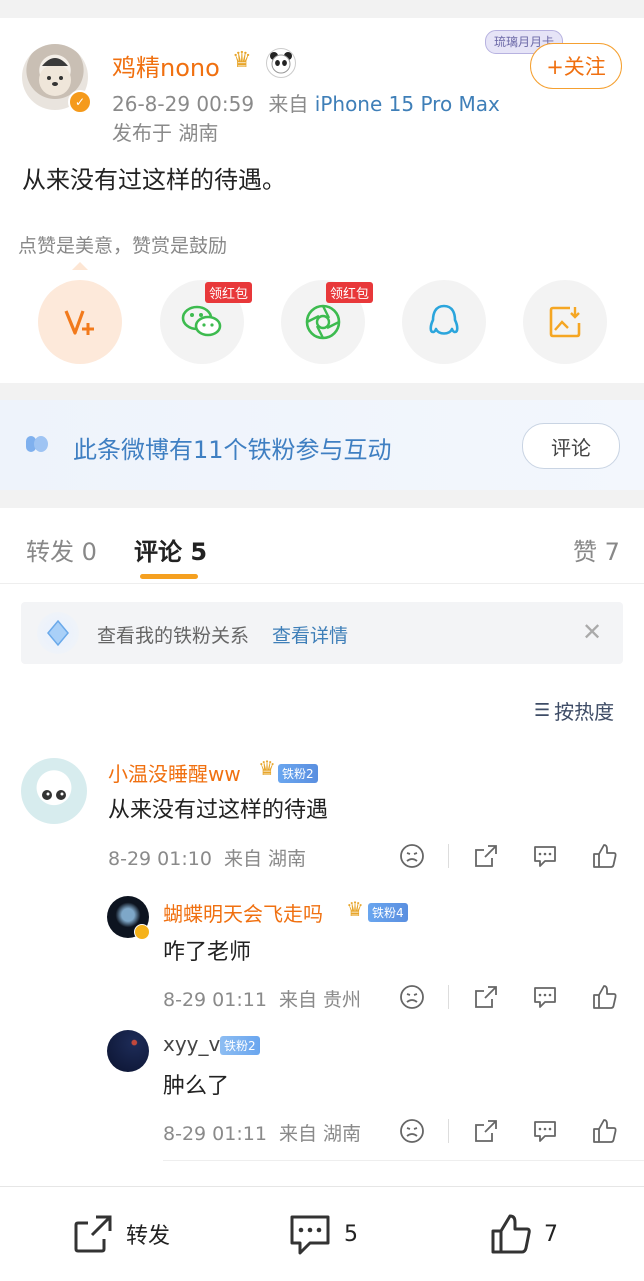 This screenshot has height=1281, width=644. What do you see at coordinates (93, 1234) in the screenshot?
I see `repost-icon` at bounding box center [93, 1234].